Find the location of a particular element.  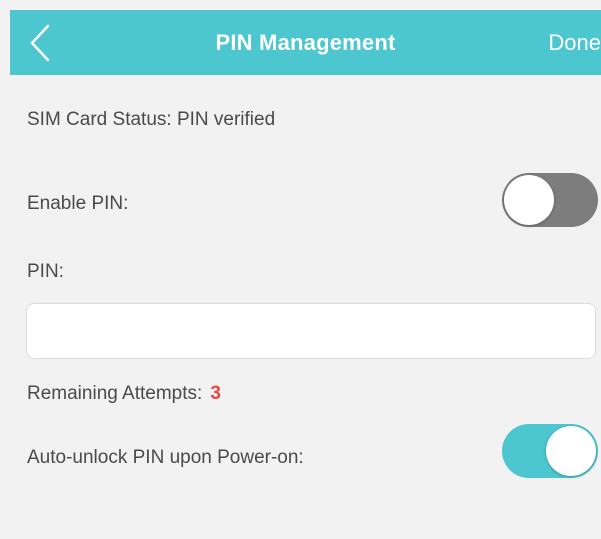

nav-bar: PIN Management Done is located at coordinates (305, 42).